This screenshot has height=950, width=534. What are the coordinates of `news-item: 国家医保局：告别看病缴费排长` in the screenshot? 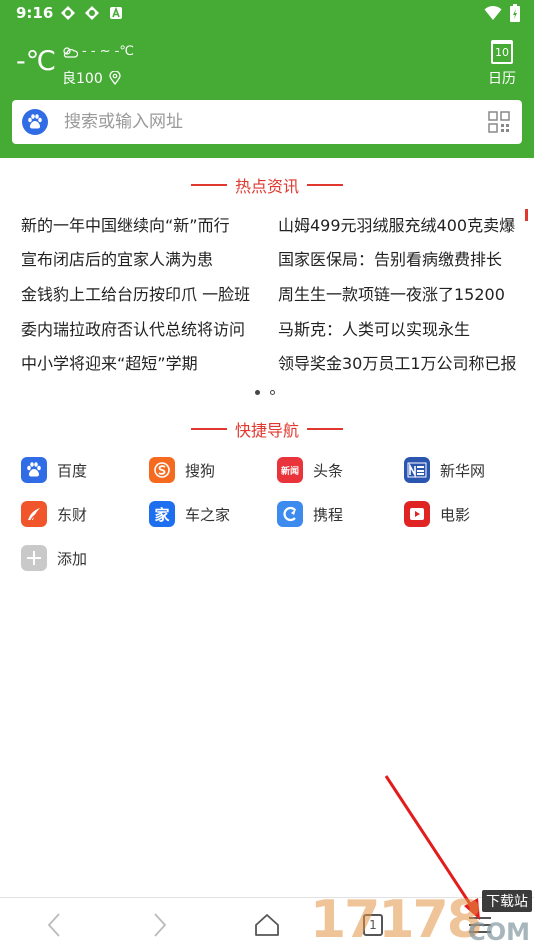 It's located at (404, 258).